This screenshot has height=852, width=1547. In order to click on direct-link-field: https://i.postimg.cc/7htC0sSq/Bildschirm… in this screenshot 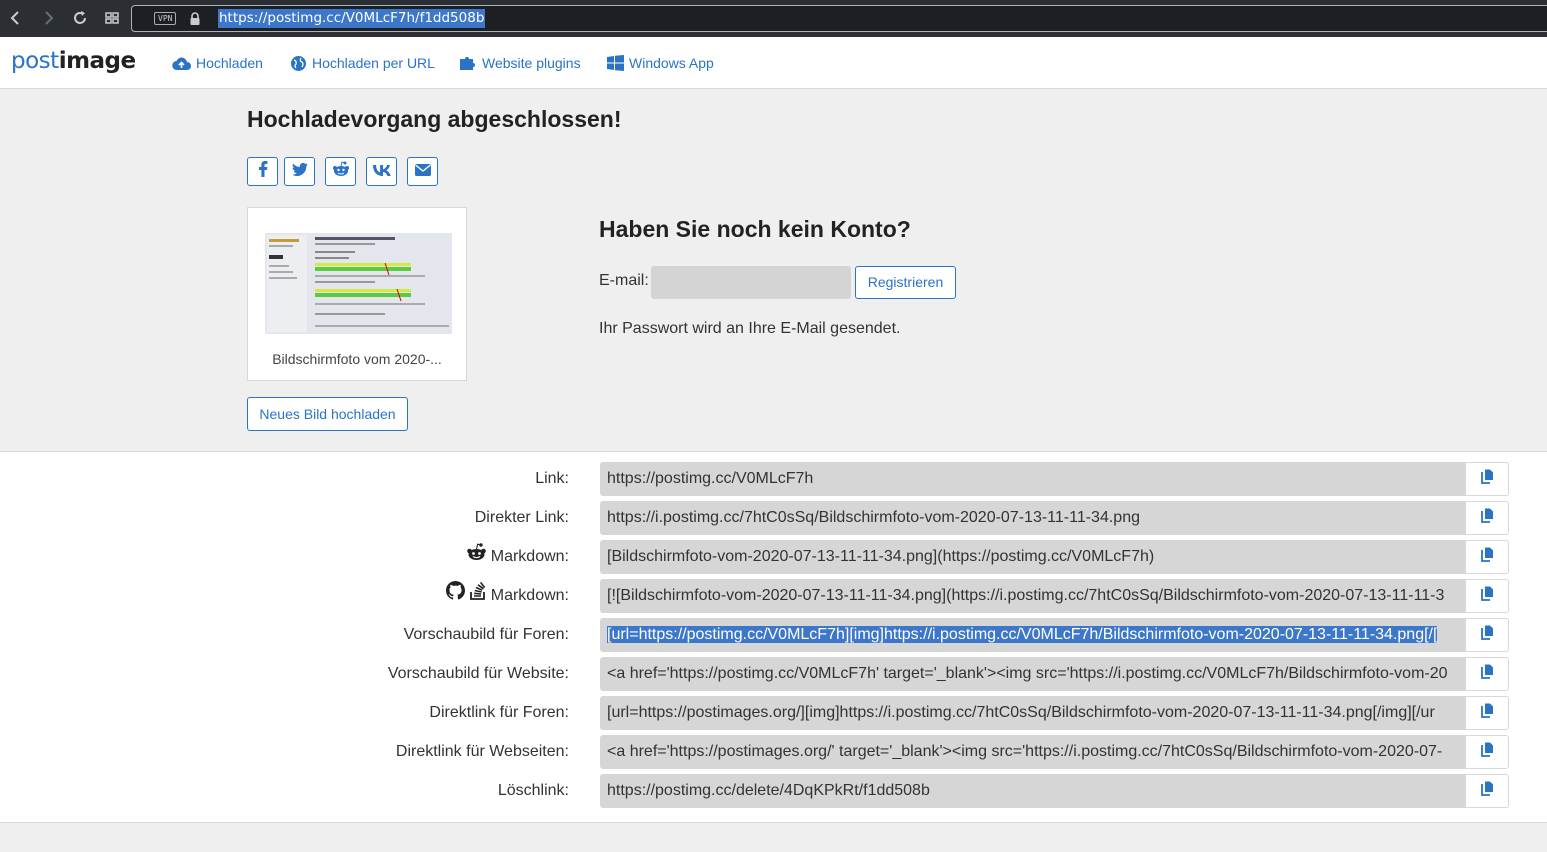, I will do `click(1033, 518)`.